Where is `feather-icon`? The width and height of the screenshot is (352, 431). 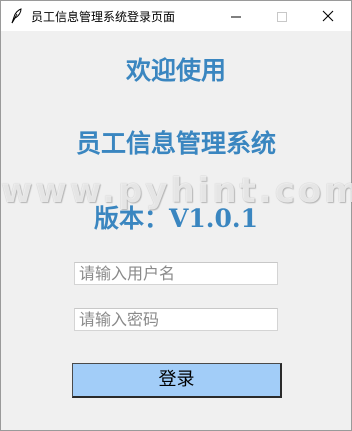 feather-icon is located at coordinates (16, 16).